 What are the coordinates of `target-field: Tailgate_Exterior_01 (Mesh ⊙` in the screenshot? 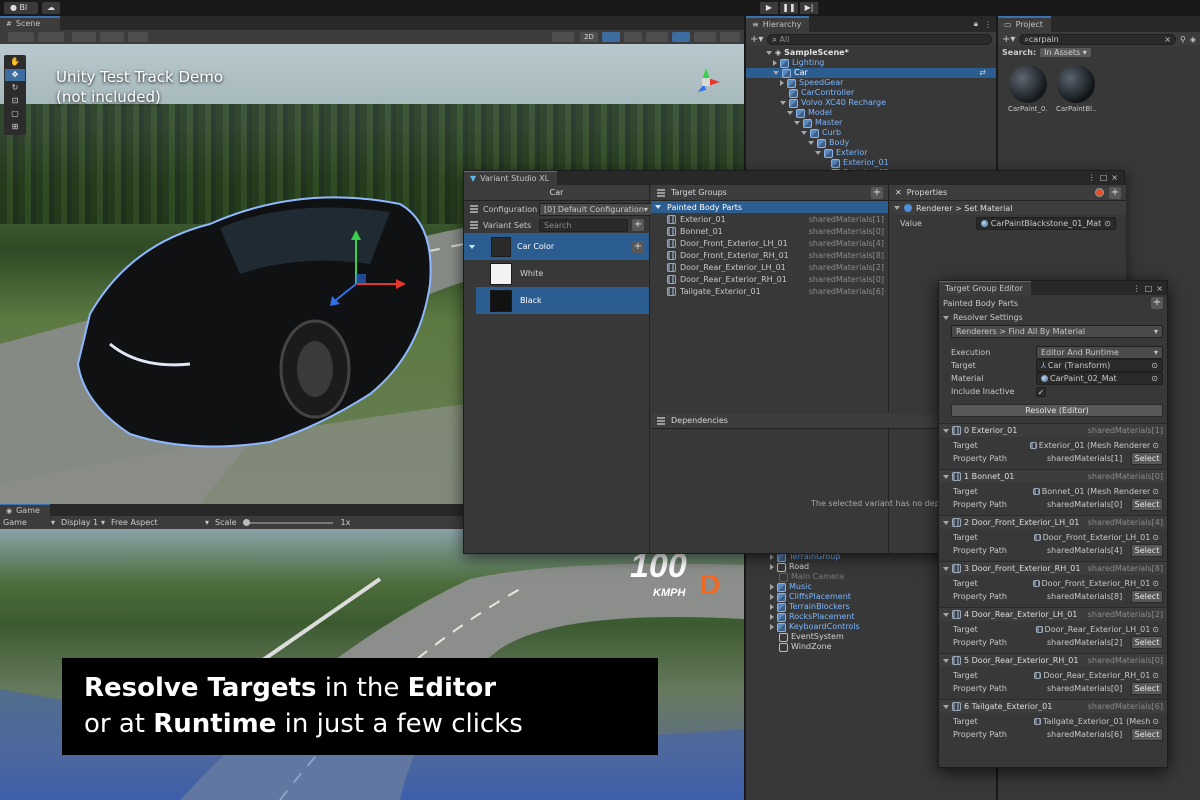 It's located at (1096, 721).